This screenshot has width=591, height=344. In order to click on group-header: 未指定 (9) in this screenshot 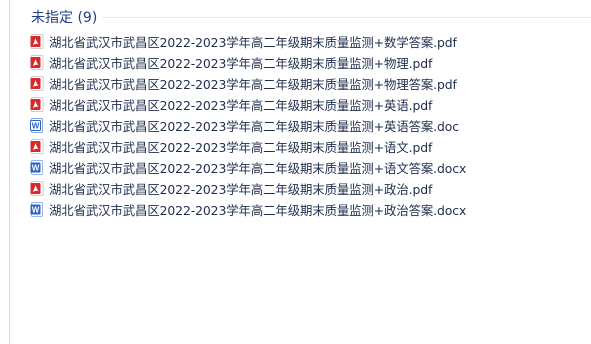, I will do `click(311, 17)`.